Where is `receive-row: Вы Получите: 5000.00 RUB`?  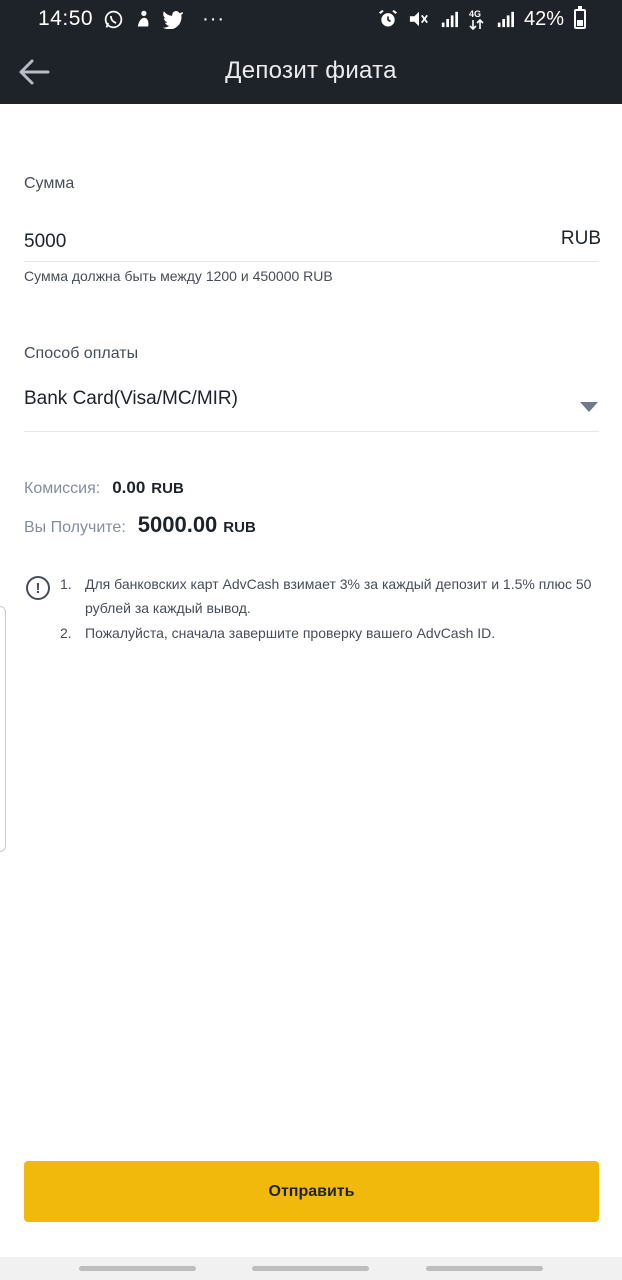
receive-row: Вы Получите: 5000.00 RUB is located at coordinates (140, 525).